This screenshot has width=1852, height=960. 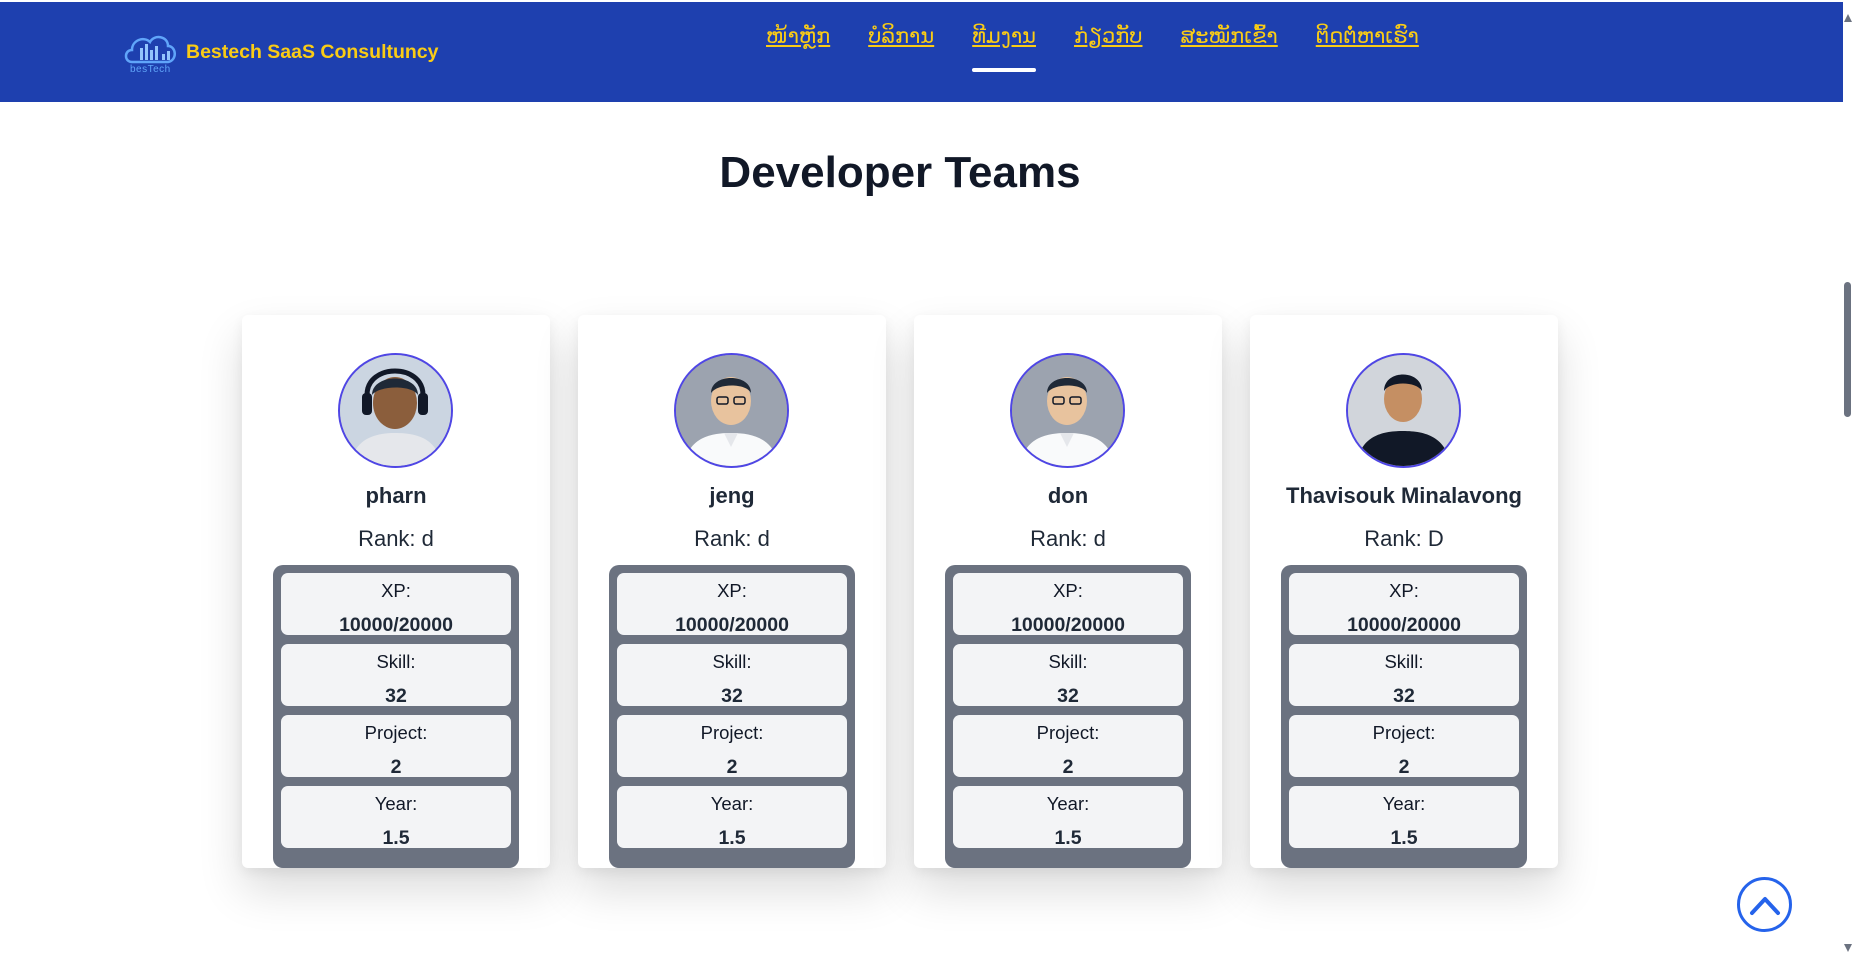 I want to click on nav-link-about: ກ່ຽວກັບ, so click(x=1108, y=40).